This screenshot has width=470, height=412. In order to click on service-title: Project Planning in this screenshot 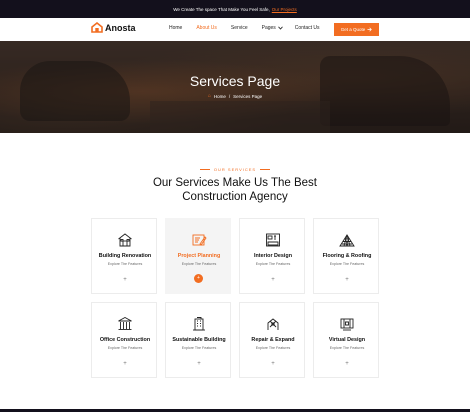, I will do `click(199, 256)`.